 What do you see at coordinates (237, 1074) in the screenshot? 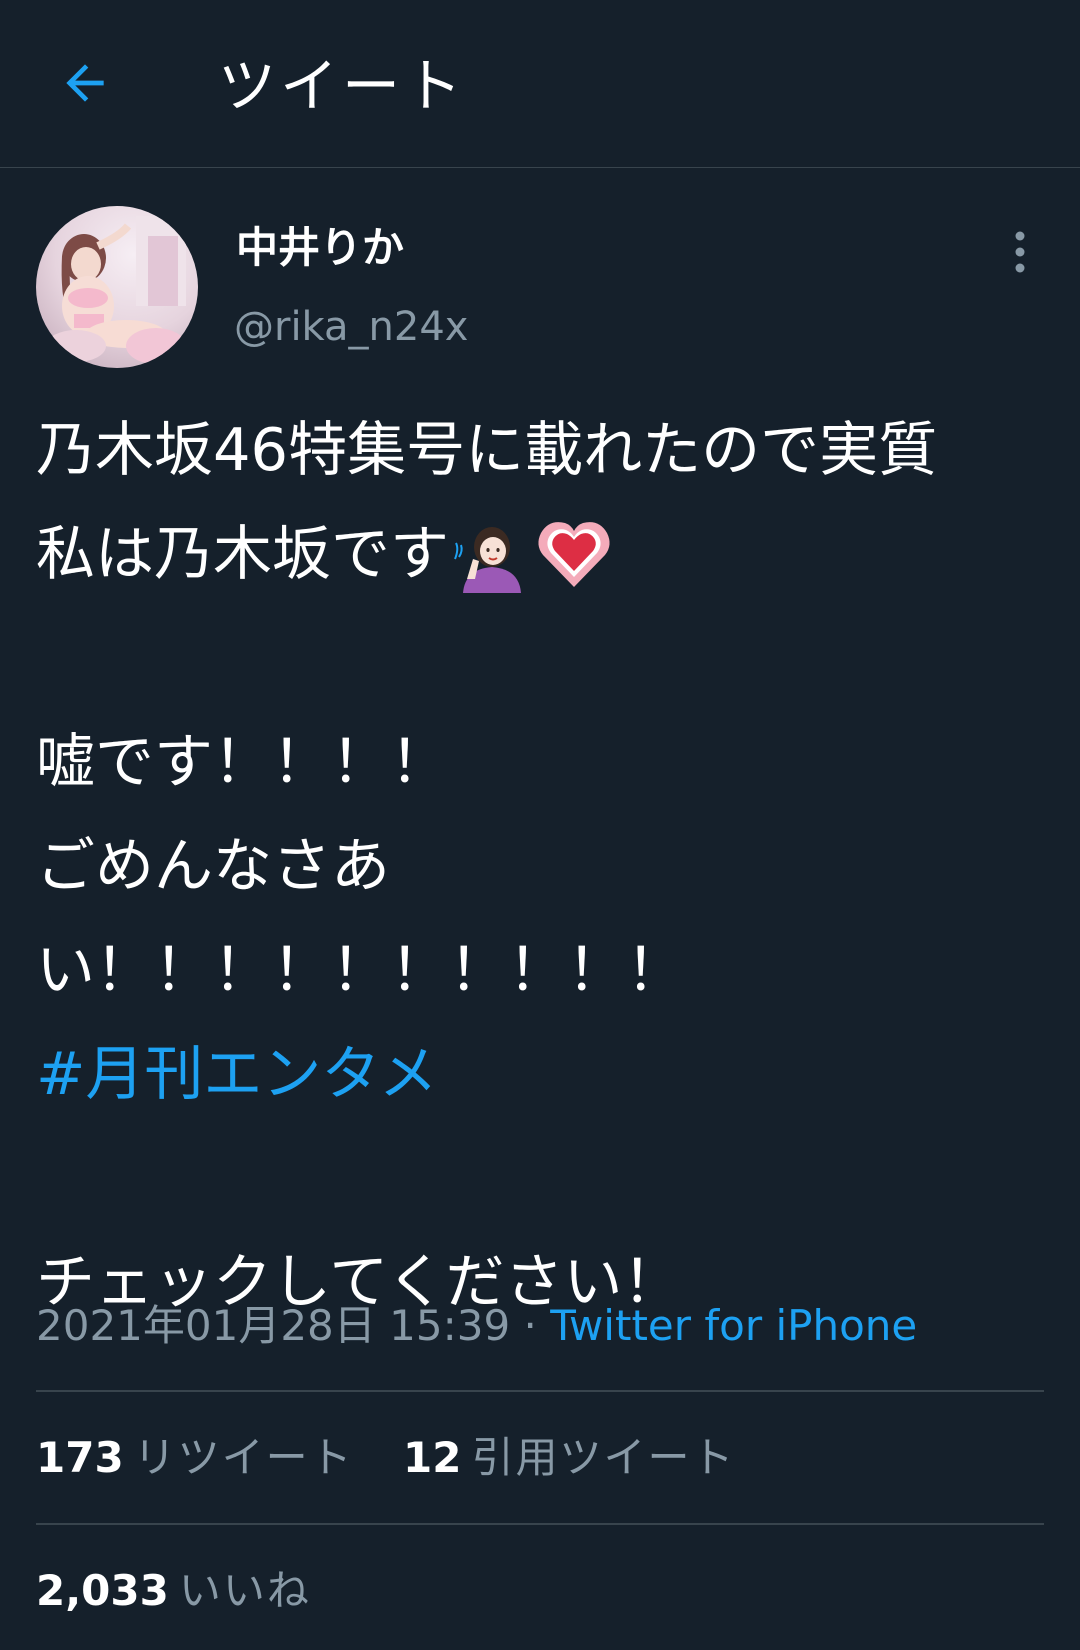
I see `hashtag-link: #月刊エンタメ` at bounding box center [237, 1074].